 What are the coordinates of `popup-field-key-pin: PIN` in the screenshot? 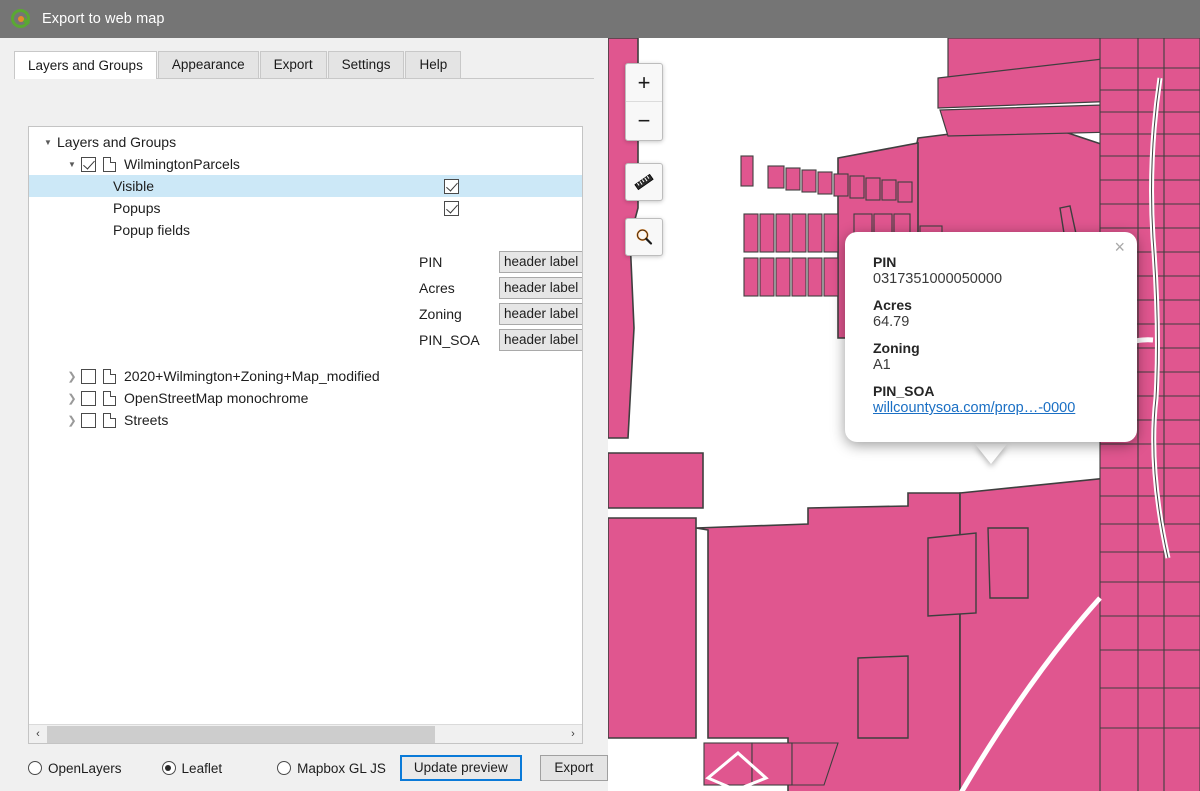 It's located at (885, 262).